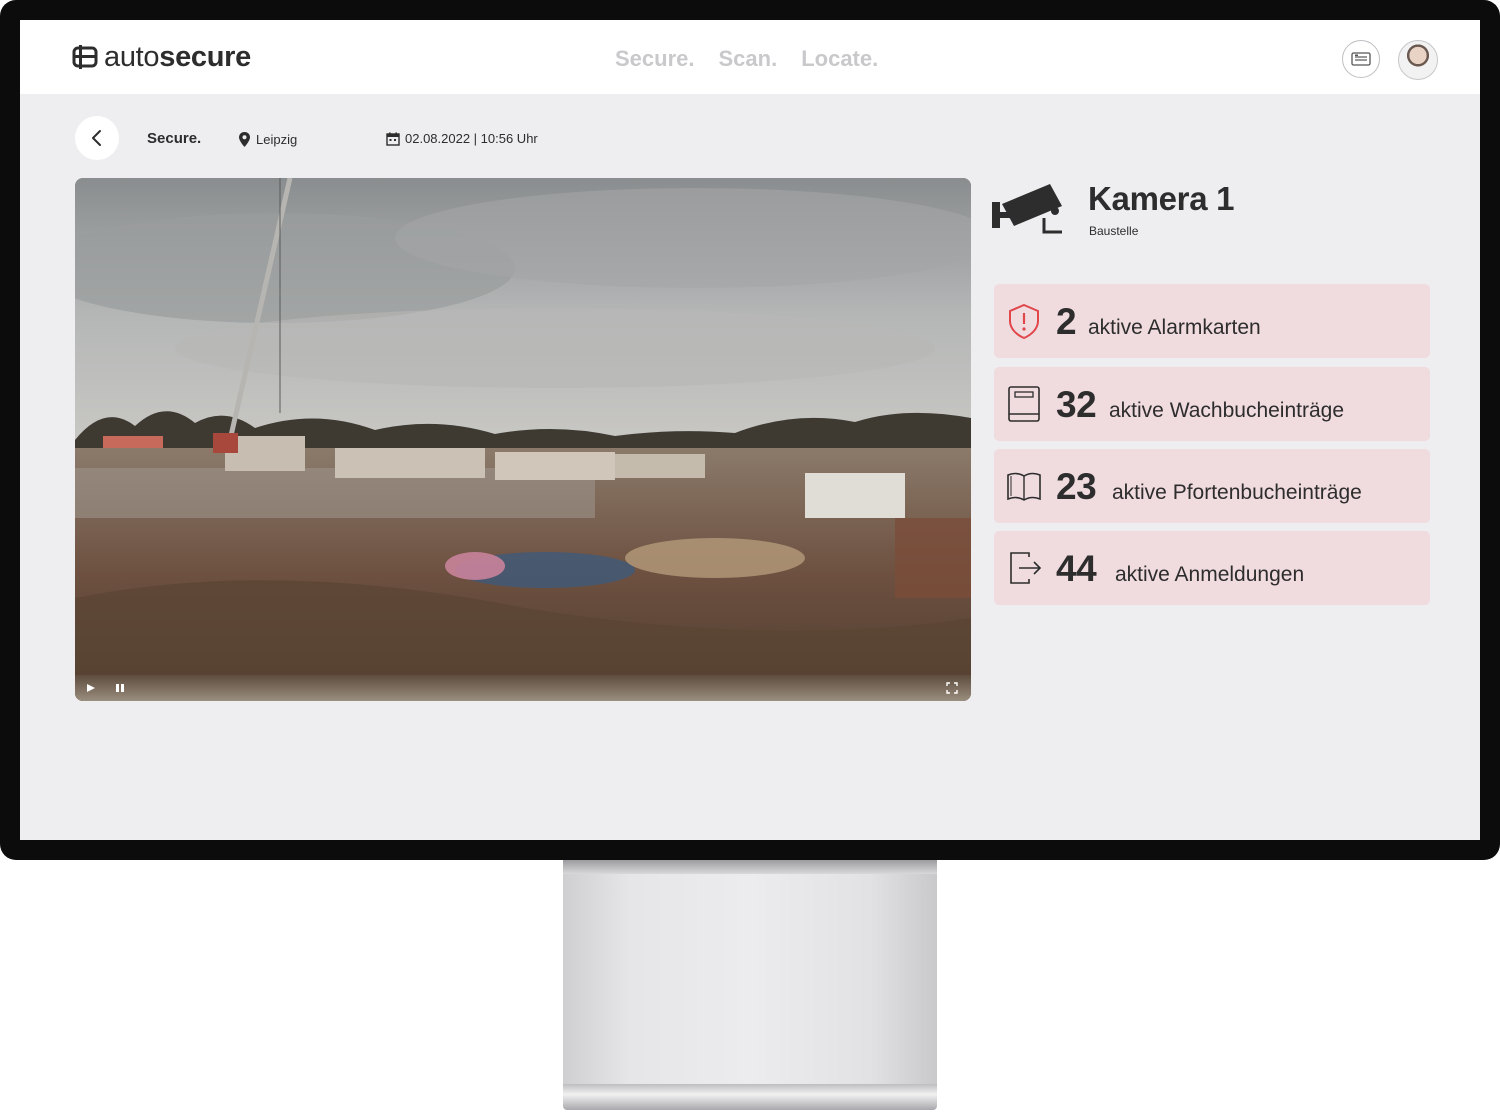  Describe the element at coordinates (1210, 574) in the screenshot. I see `stat-label: aktive Anmeldungen` at that location.